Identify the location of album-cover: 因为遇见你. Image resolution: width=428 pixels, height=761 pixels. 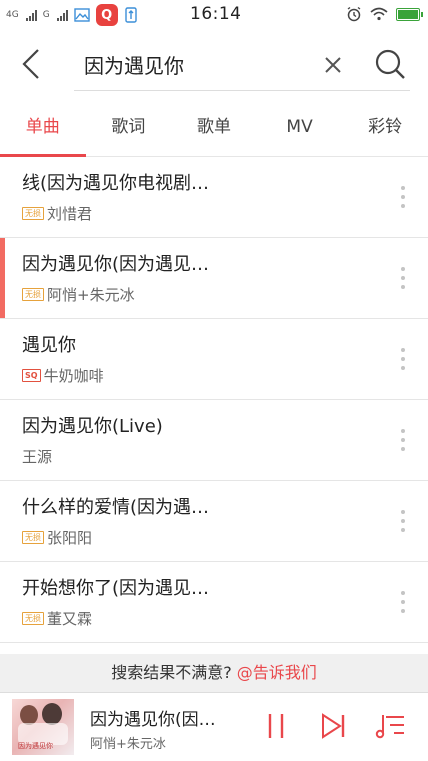
(43, 727).